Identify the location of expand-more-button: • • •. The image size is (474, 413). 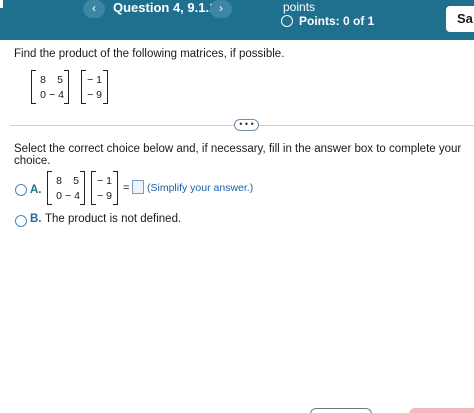
(246, 125).